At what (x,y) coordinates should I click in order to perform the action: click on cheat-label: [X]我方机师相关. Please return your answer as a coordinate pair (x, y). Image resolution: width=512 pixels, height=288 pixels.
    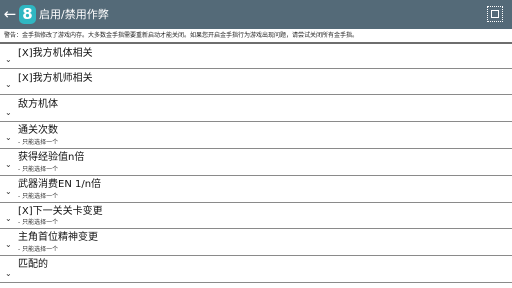
    Looking at the image, I should click on (55, 78).